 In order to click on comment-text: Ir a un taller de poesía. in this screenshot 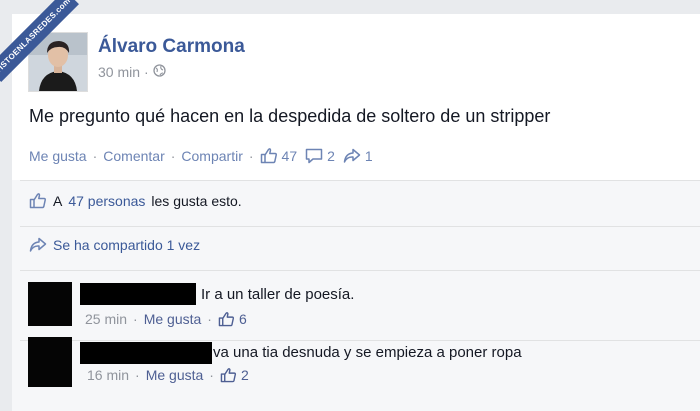, I will do `click(278, 294)`.